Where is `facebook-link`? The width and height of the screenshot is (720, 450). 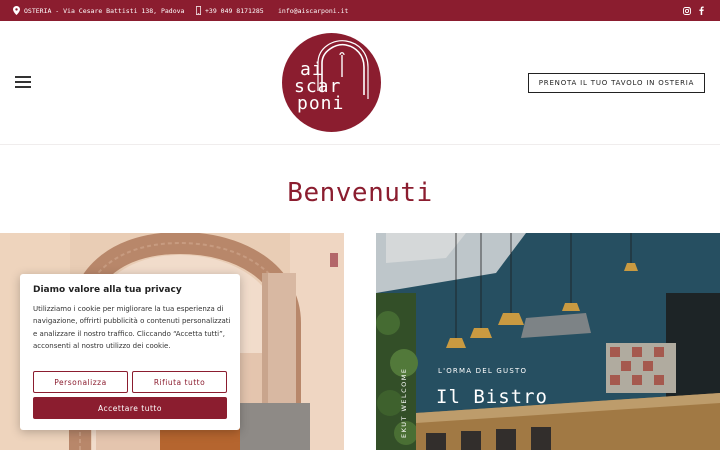 facebook-link is located at coordinates (701, 10).